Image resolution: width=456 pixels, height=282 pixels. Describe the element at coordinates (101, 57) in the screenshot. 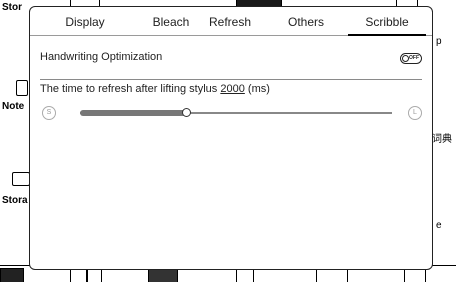

I see `handwriting-optimization-label: Handwriting Optimization` at that location.